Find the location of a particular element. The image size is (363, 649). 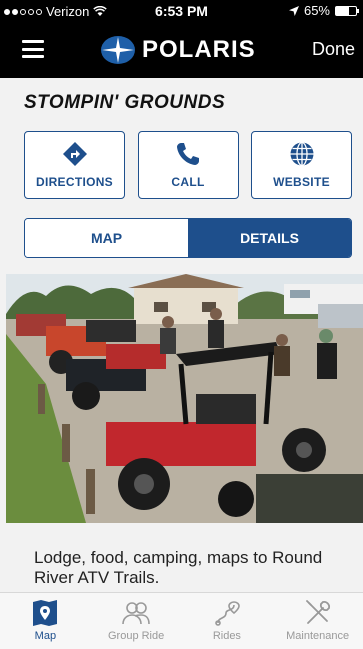

rides-icon is located at coordinates (227, 613).